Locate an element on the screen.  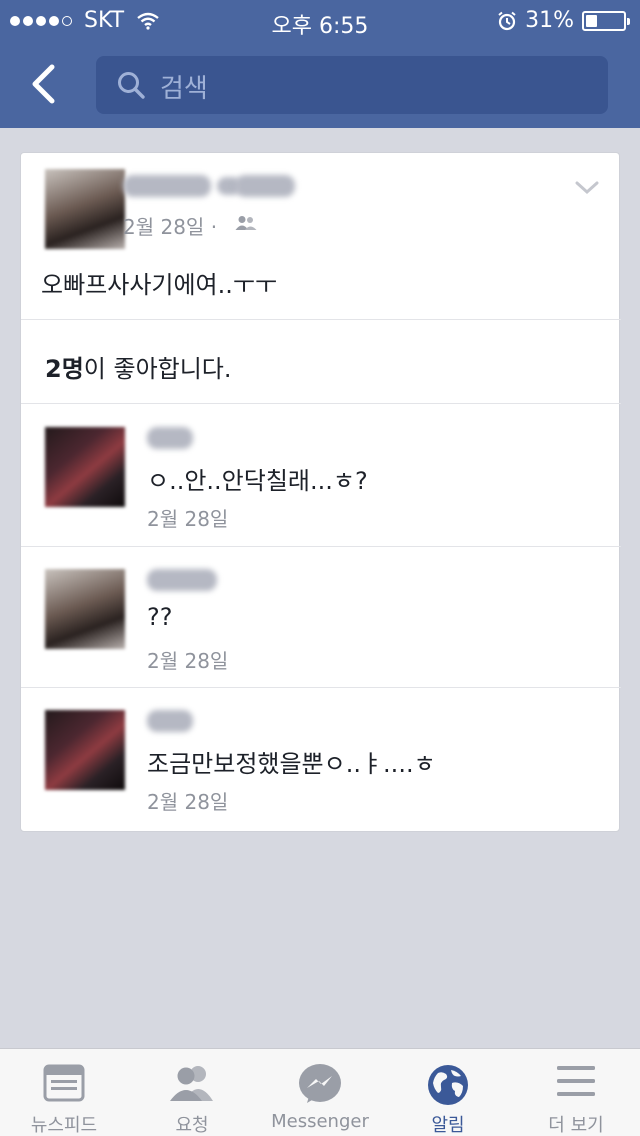
tab-newsfeed: 뉴스피드 is located at coordinates (64, 1092).